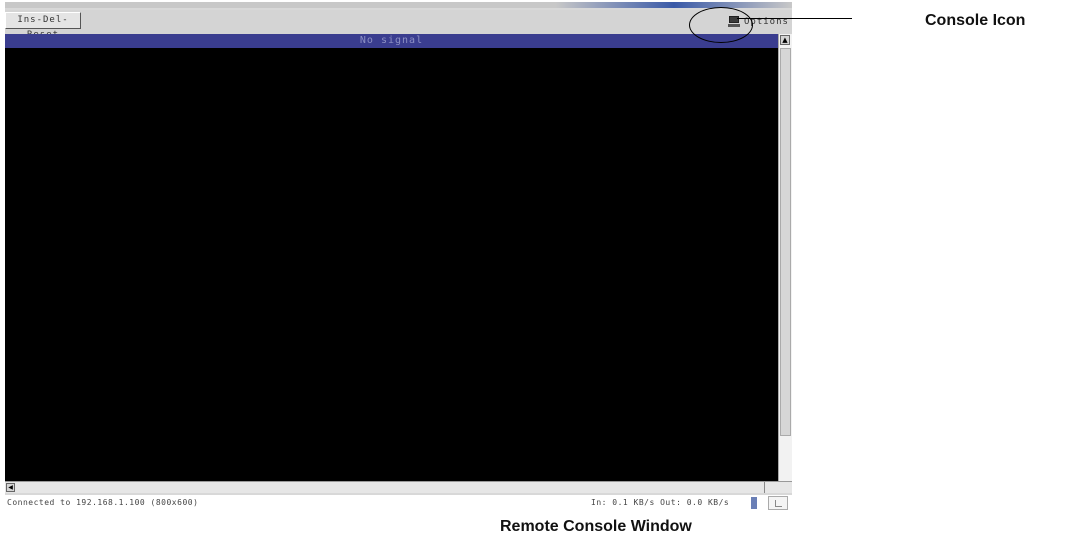 This screenshot has height=542, width=1067. Describe the element at coordinates (754, 503) in the screenshot. I see `connection-indicator-icon` at that location.